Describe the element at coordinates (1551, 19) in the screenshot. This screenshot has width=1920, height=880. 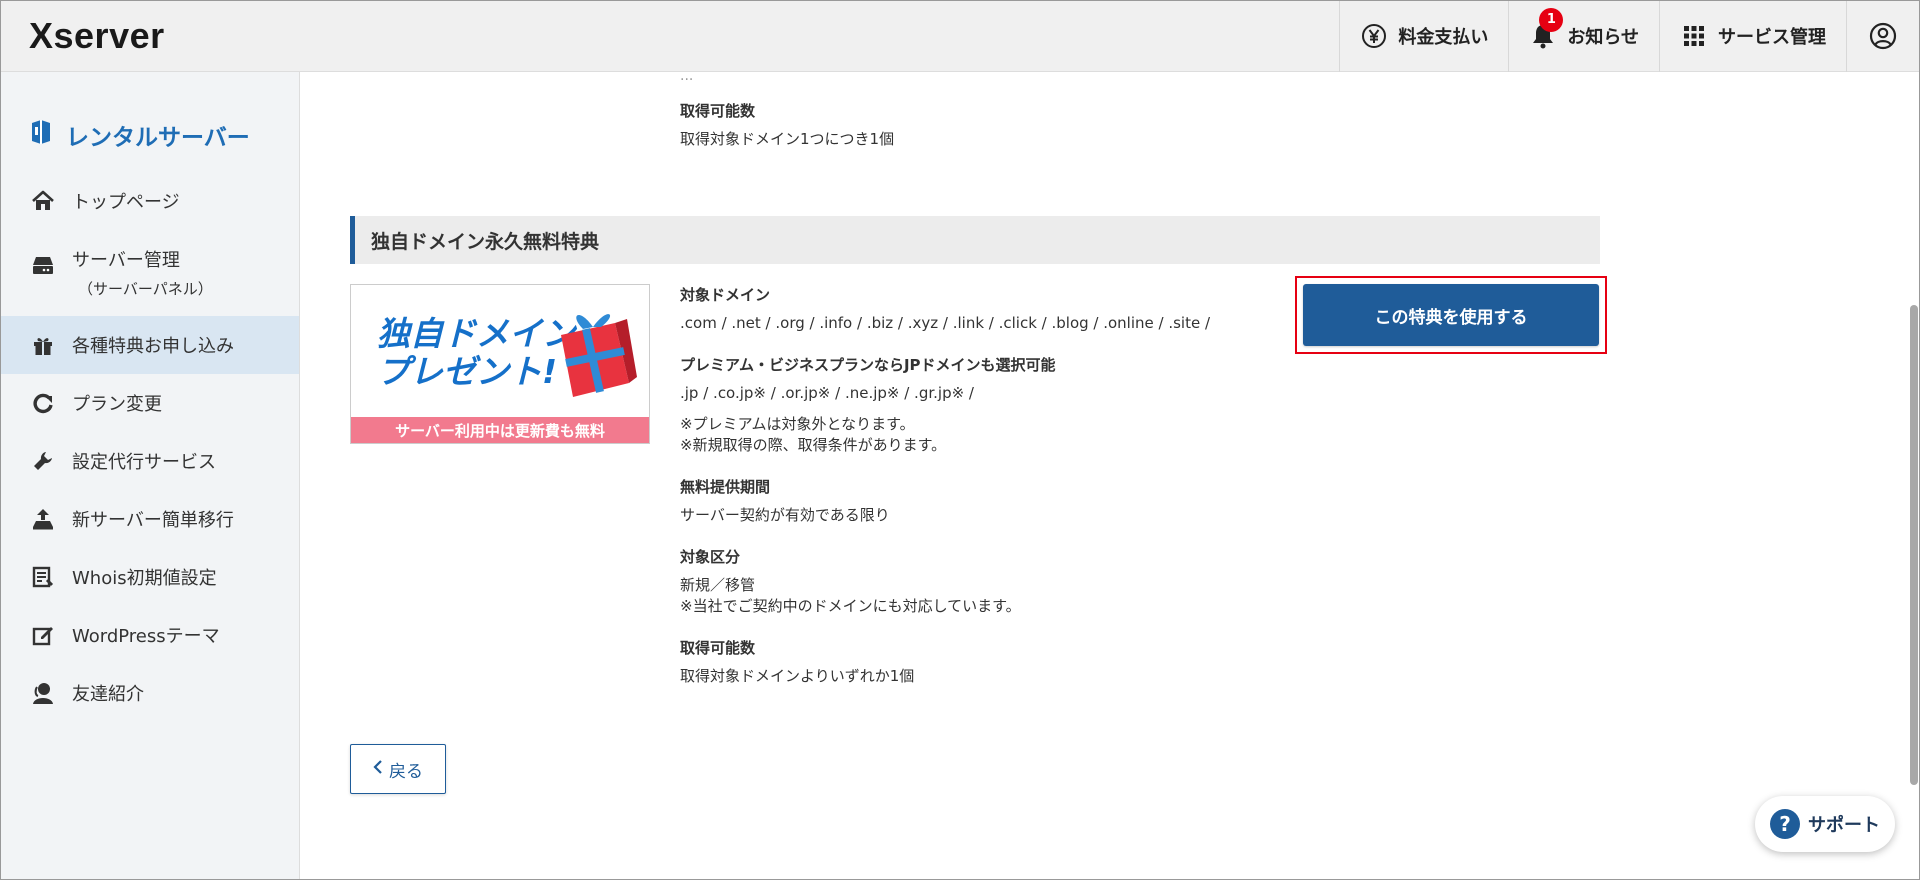
I see `notification-badge: 1` at that location.